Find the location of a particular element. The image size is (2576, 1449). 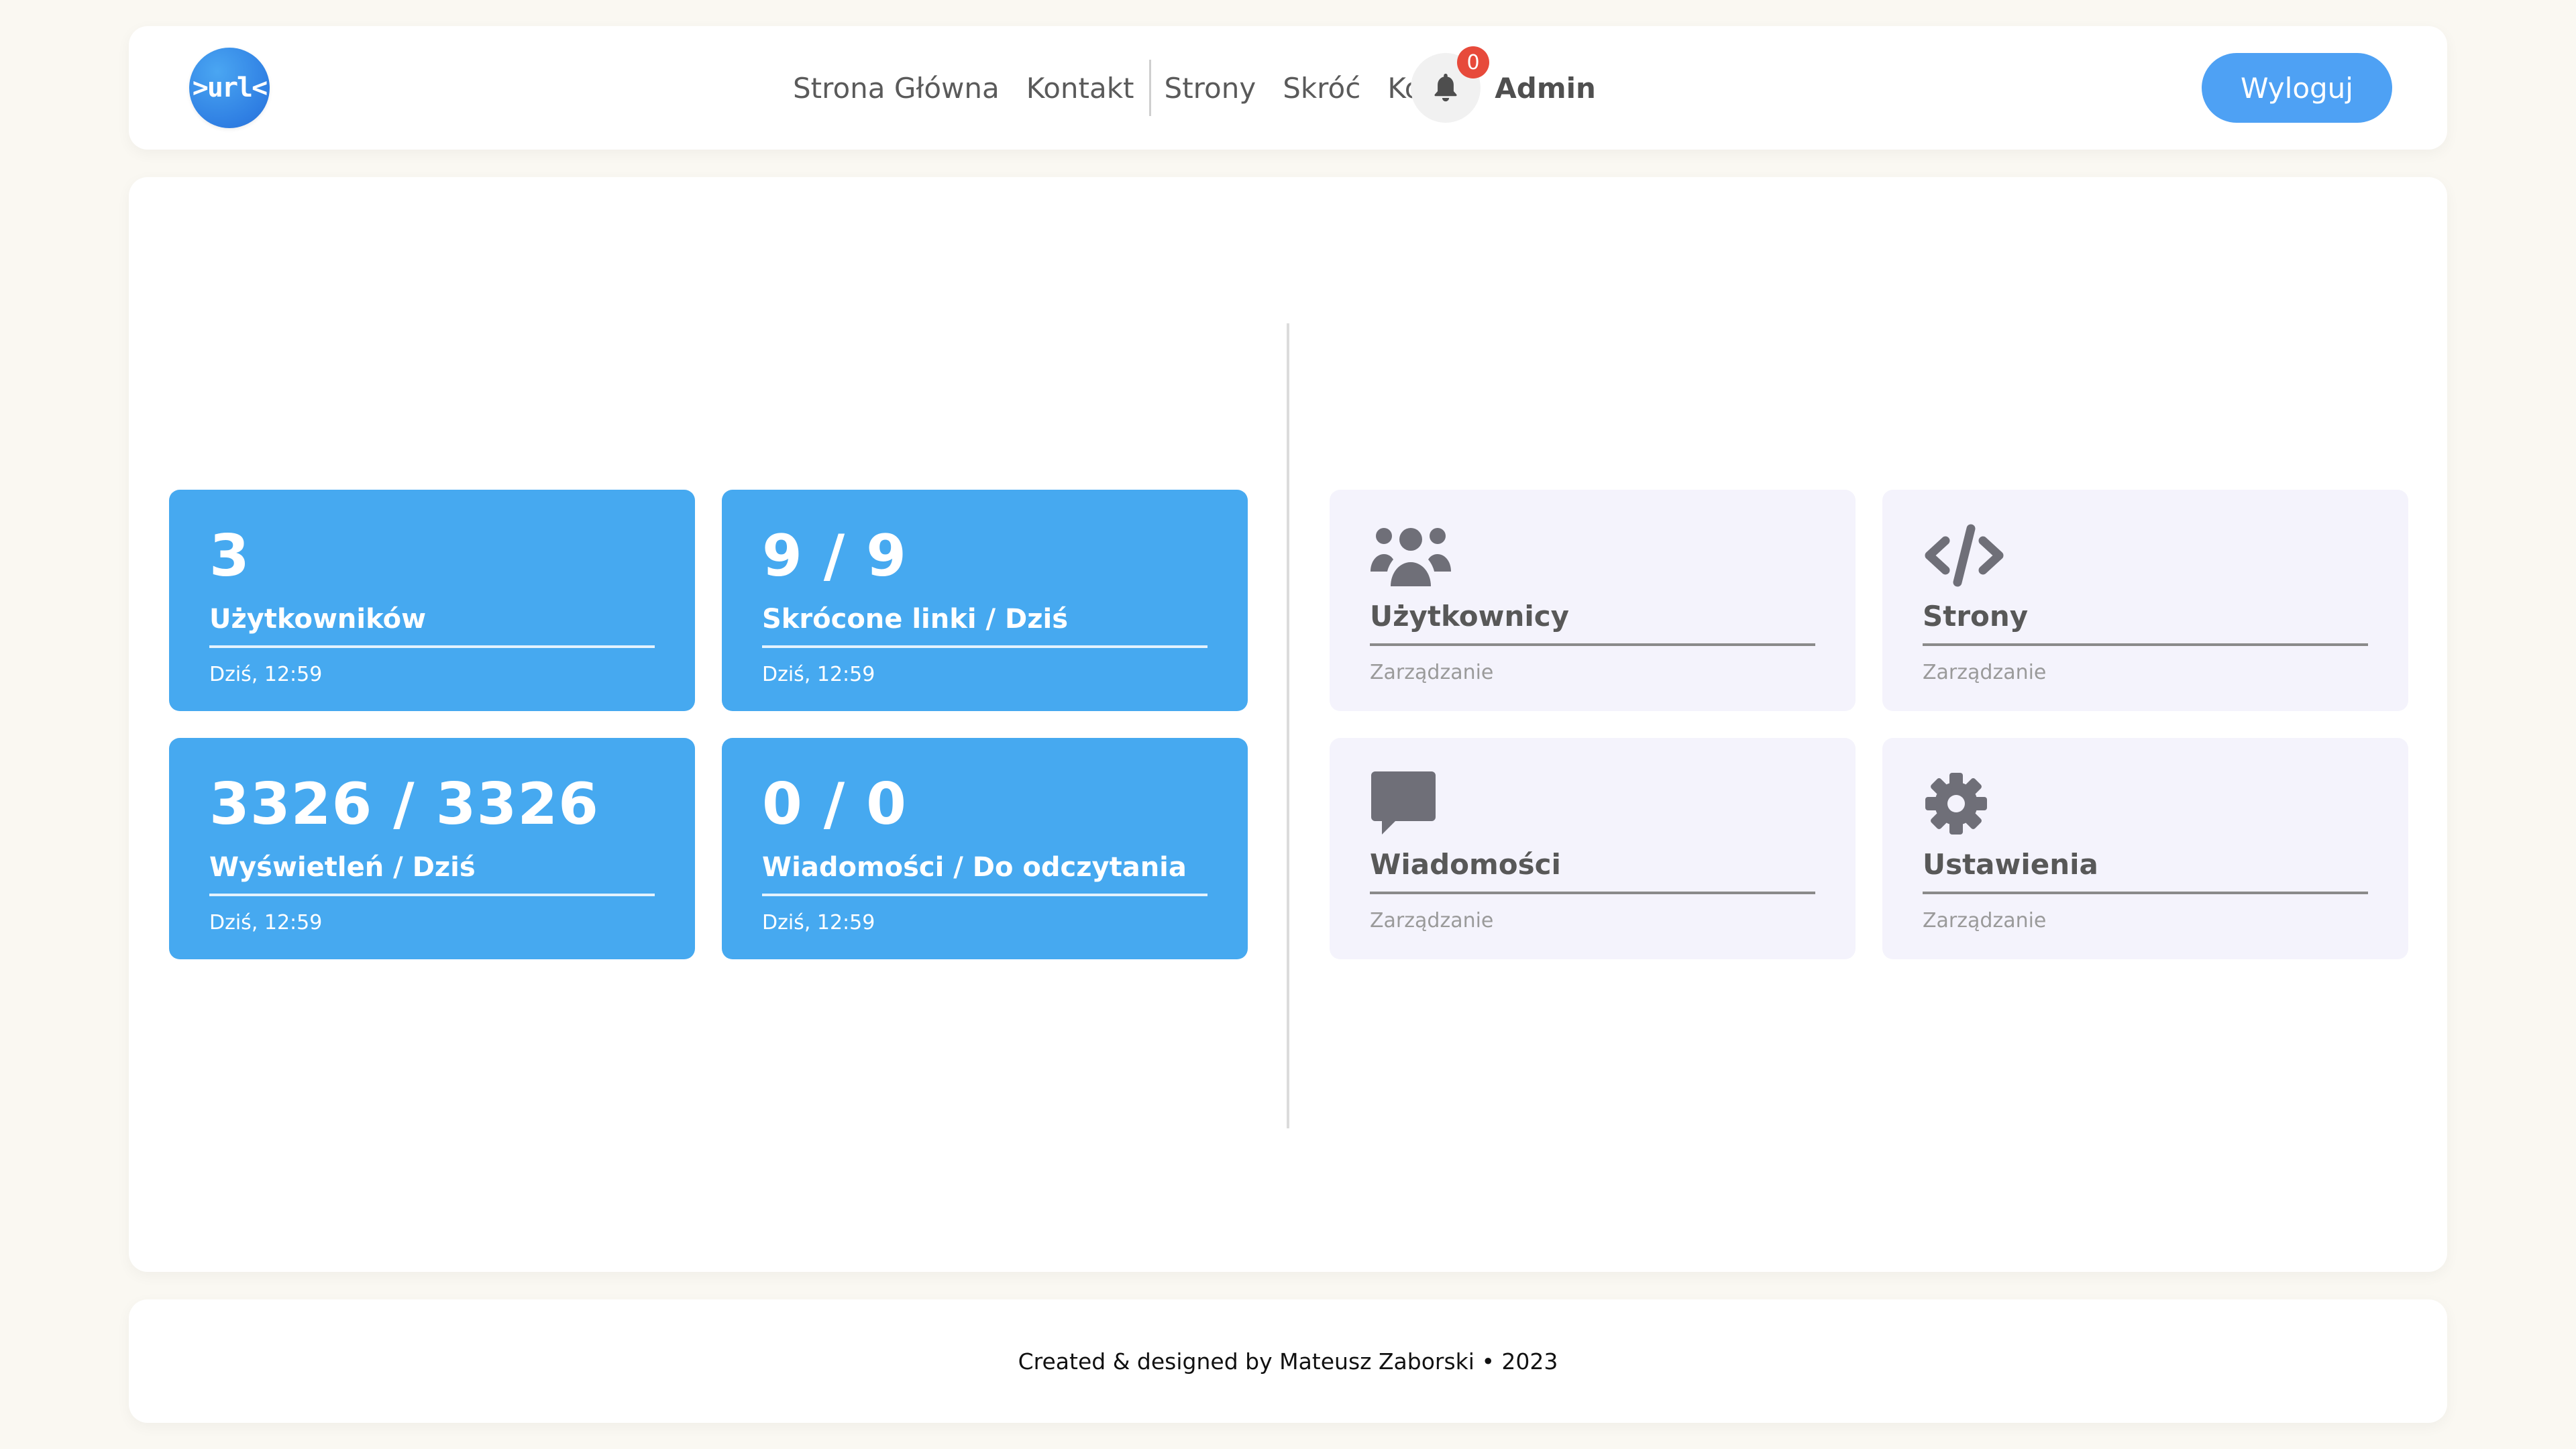

code-icon is located at coordinates (1964, 555).